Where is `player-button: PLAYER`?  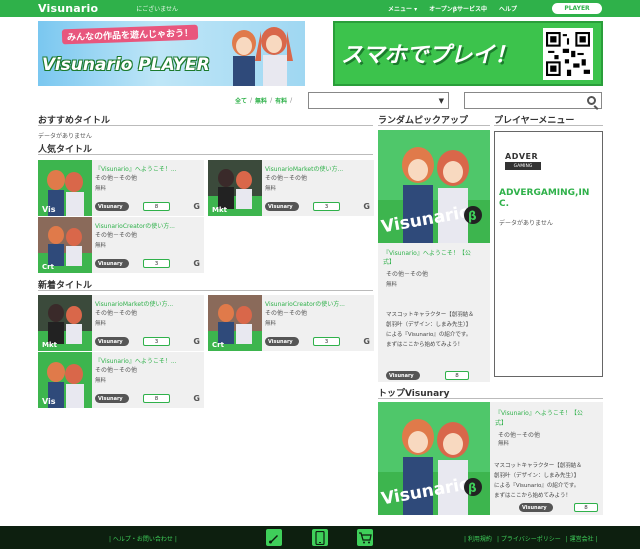
player-button: PLAYER is located at coordinates (577, 8).